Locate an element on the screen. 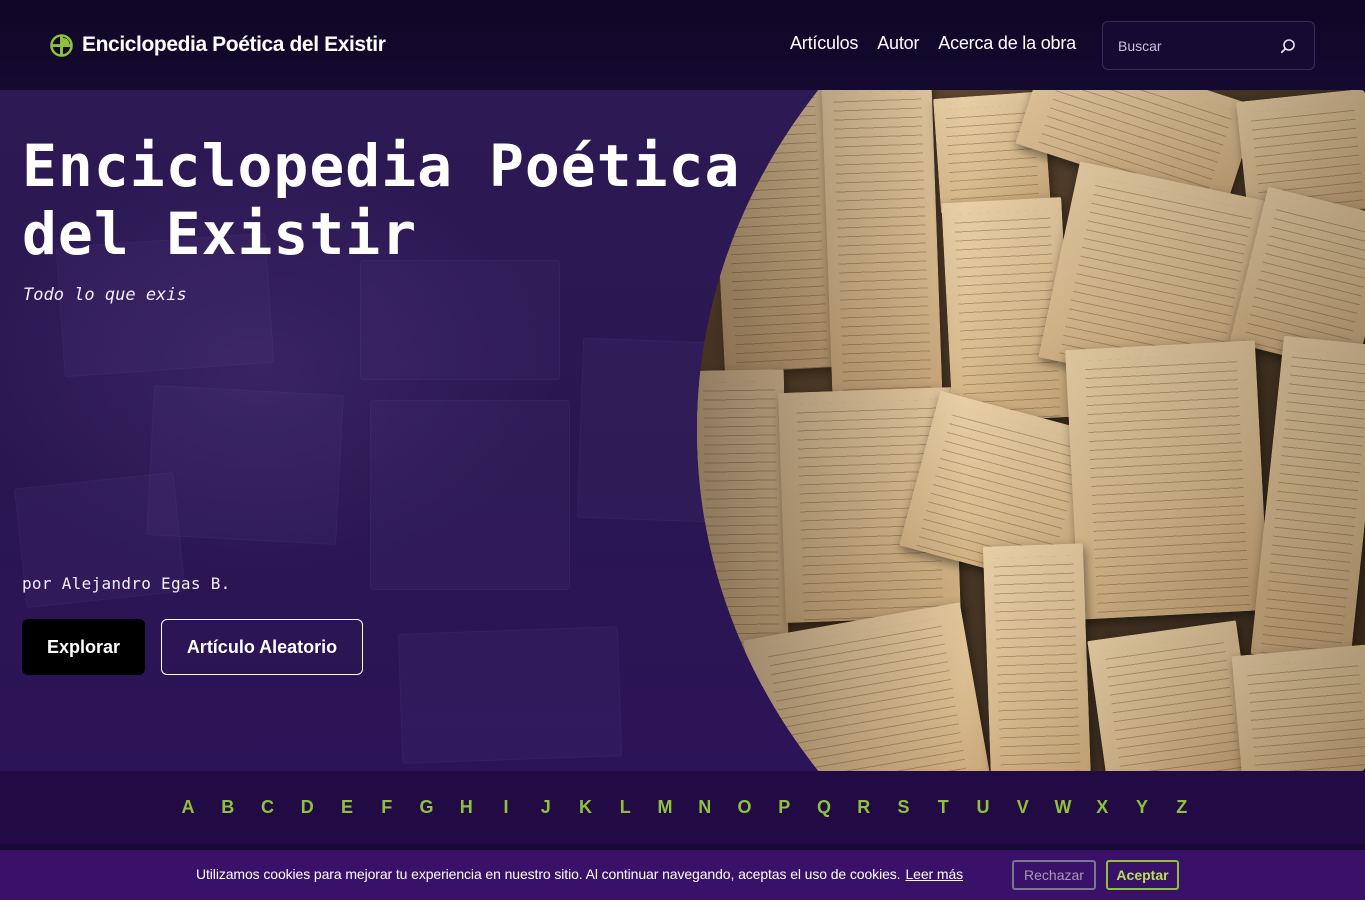 The width and height of the screenshot is (1365, 900). alphabet-letter-v: V is located at coordinates (1023, 807).